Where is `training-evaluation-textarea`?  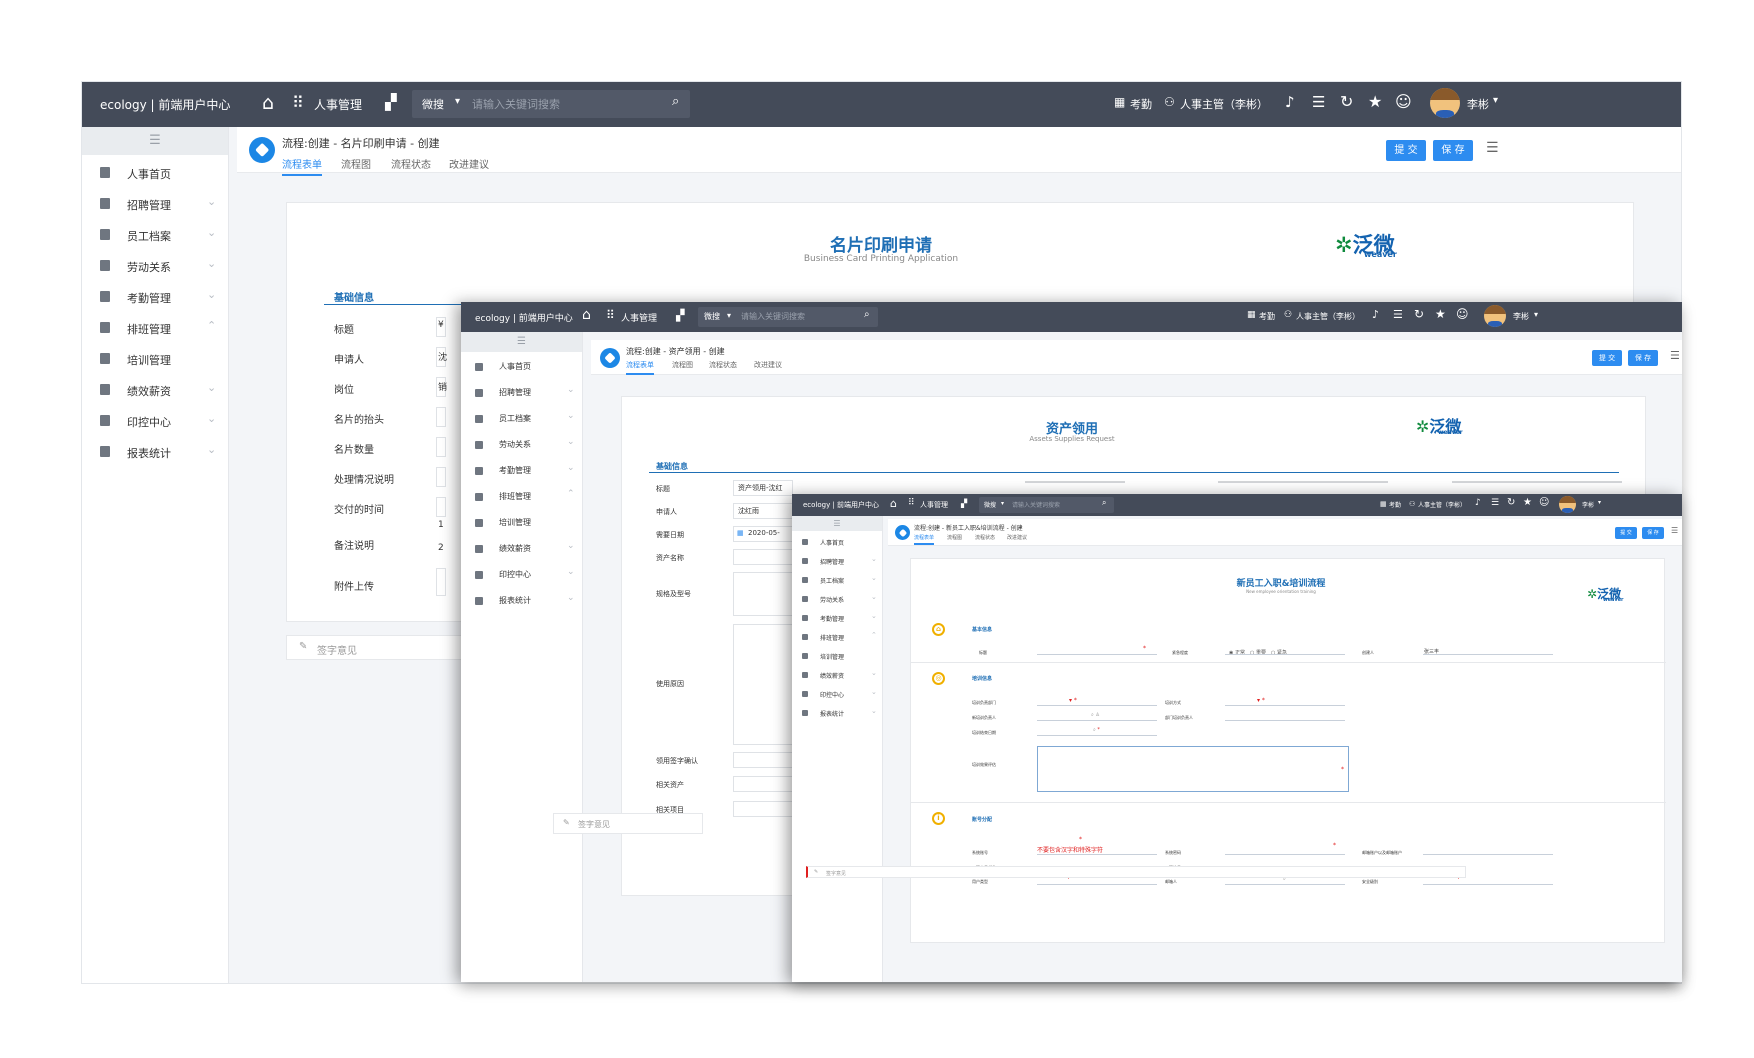
training-evaluation-textarea is located at coordinates (1193, 769).